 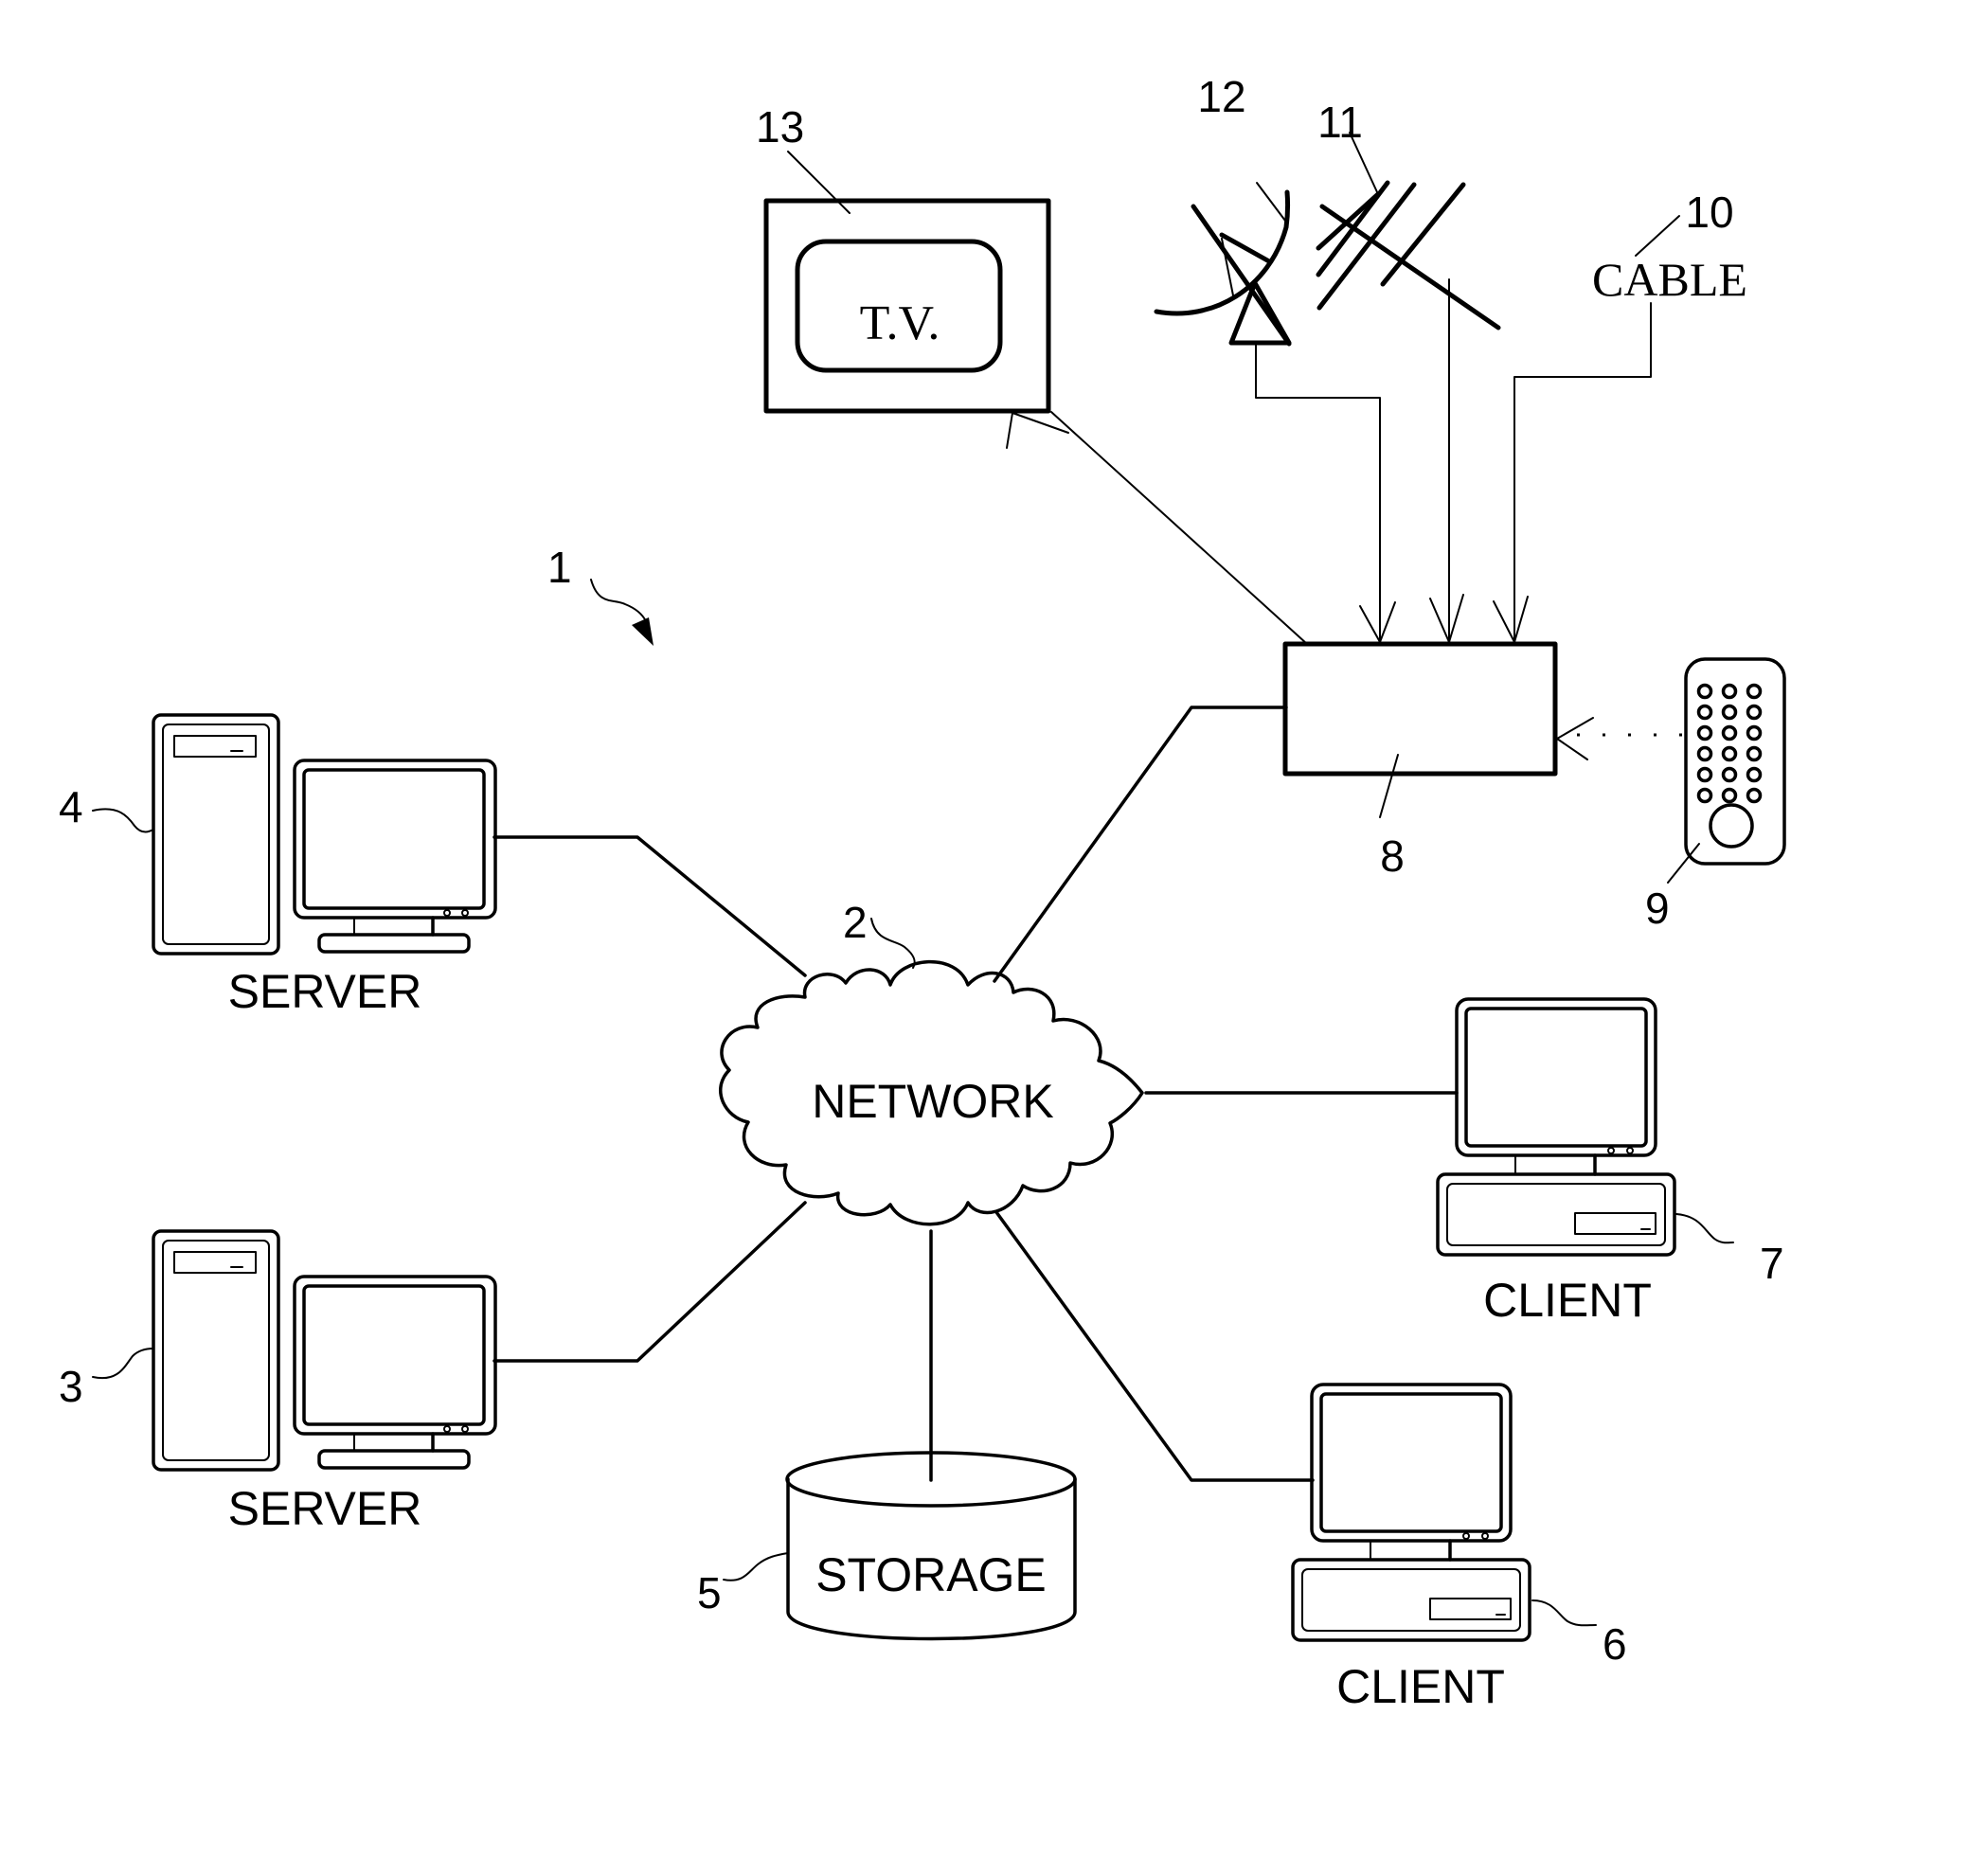 What do you see at coordinates (780, 127) in the screenshot?
I see `ref-label-13: 13` at bounding box center [780, 127].